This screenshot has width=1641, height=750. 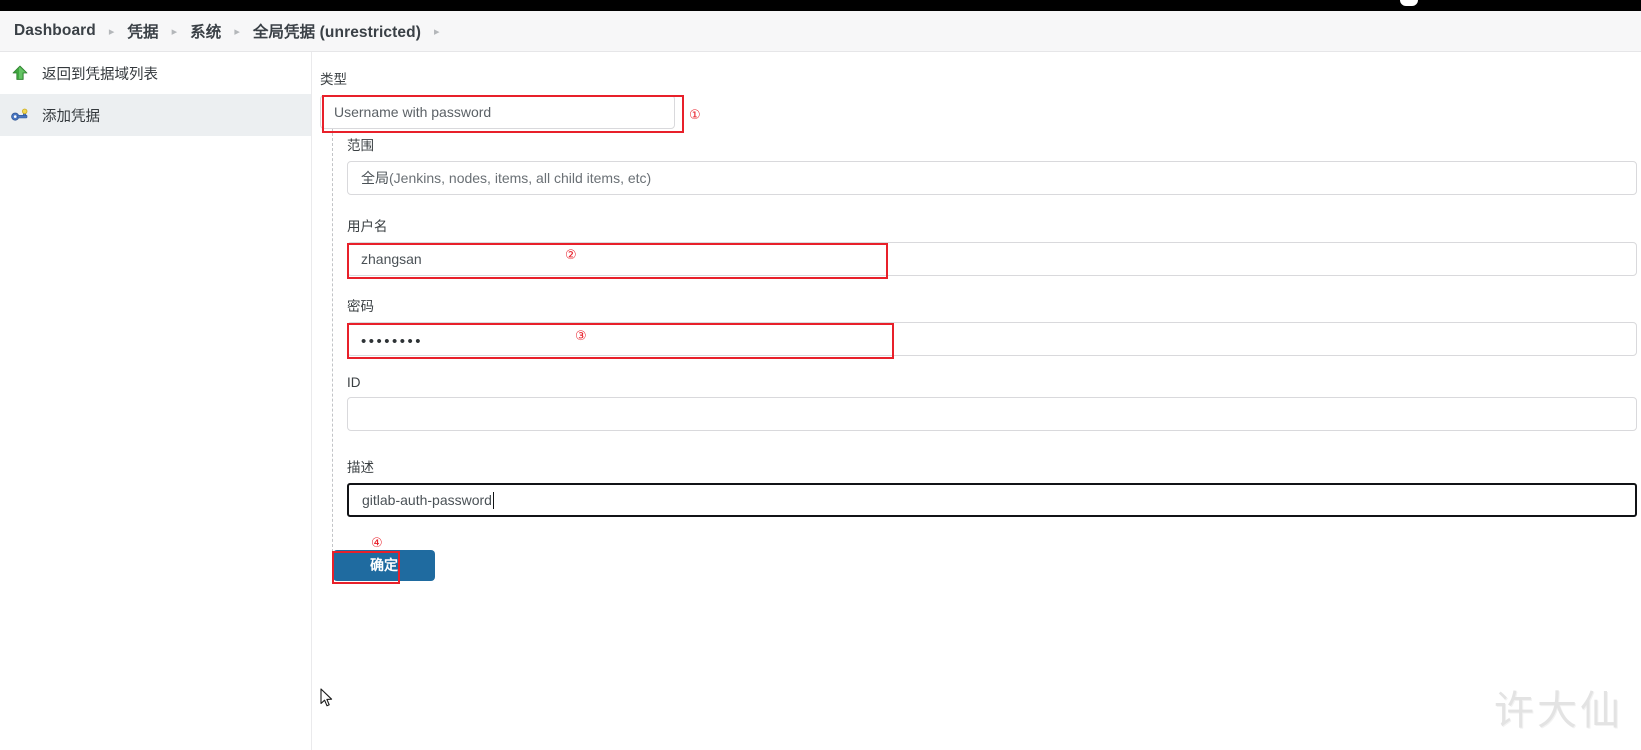 I want to click on mouse-cursor, so click(x=327, y=698).